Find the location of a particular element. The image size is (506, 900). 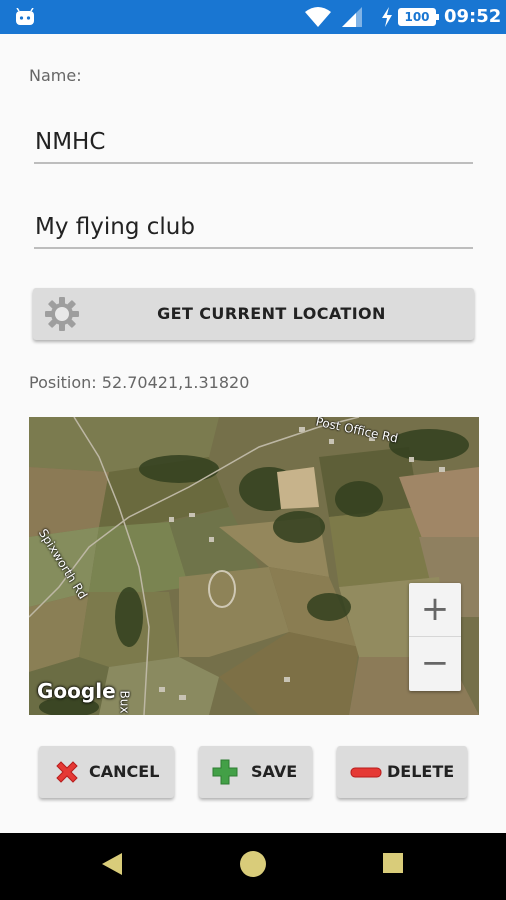

get-current-location-button: GET CURRENT LOCATION is located at coordinates (253, 314).